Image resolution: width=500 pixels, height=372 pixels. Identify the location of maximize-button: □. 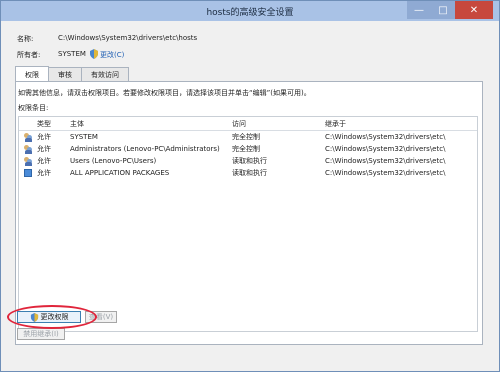
(443, 10).